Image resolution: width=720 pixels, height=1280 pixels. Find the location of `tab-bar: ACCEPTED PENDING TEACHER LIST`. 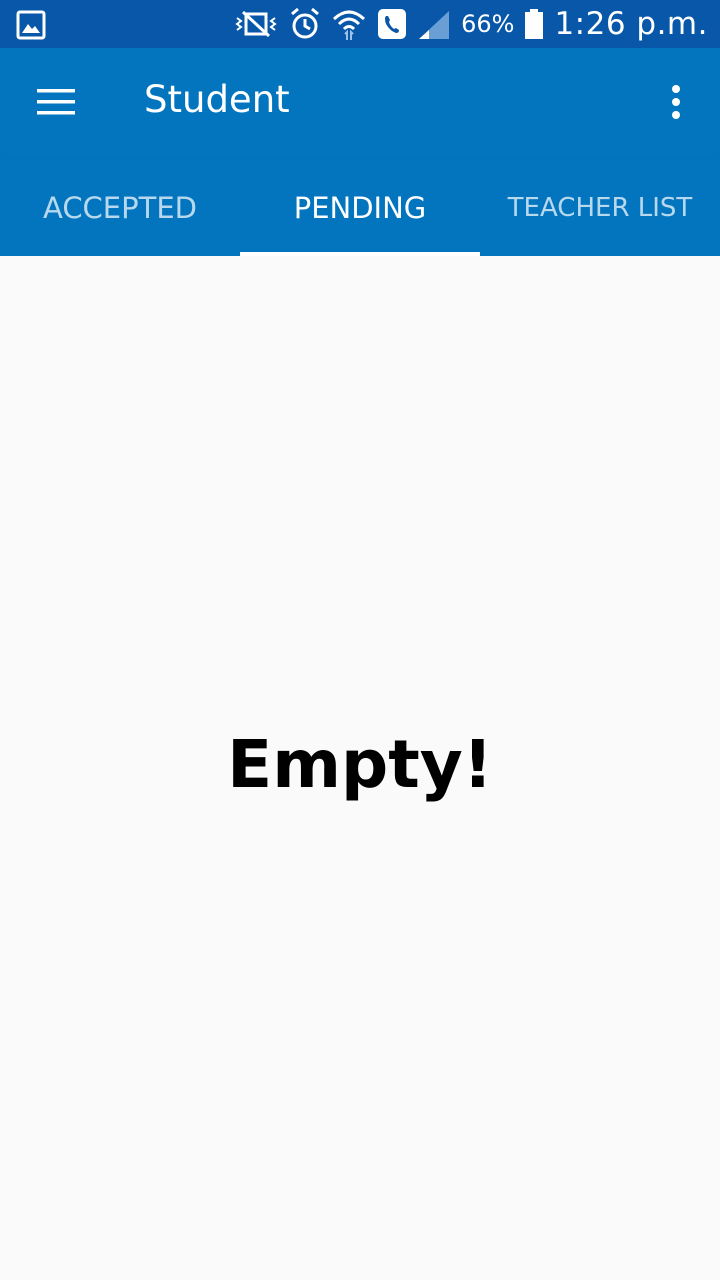

tab-bar: ACCEPTED PENDING TEACHER LIST is located at coordinates (360, 208).